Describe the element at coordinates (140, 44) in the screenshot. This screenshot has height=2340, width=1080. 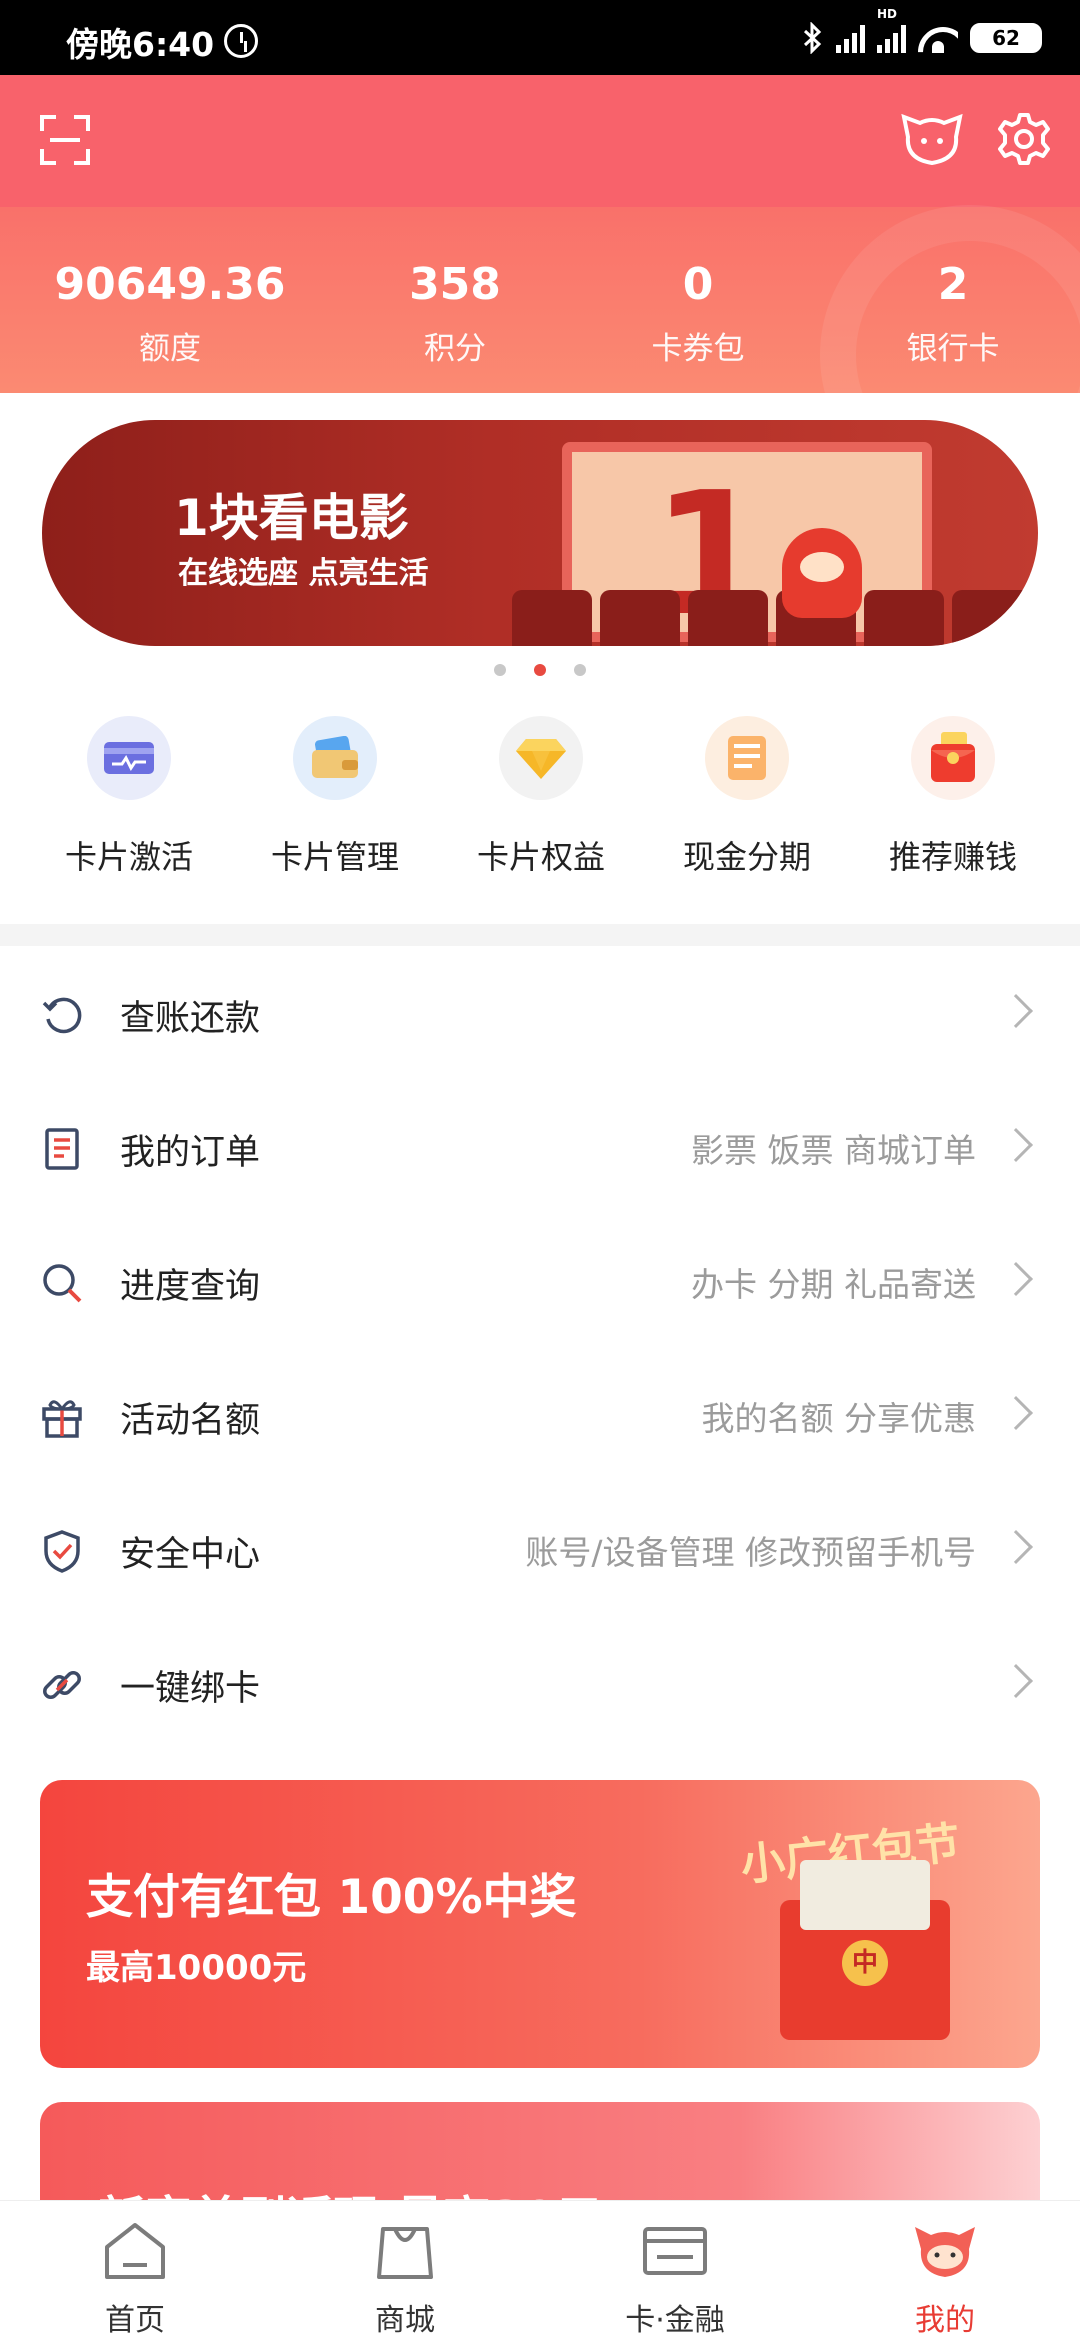
I see `status-time: 傍晚6:40` at that location.